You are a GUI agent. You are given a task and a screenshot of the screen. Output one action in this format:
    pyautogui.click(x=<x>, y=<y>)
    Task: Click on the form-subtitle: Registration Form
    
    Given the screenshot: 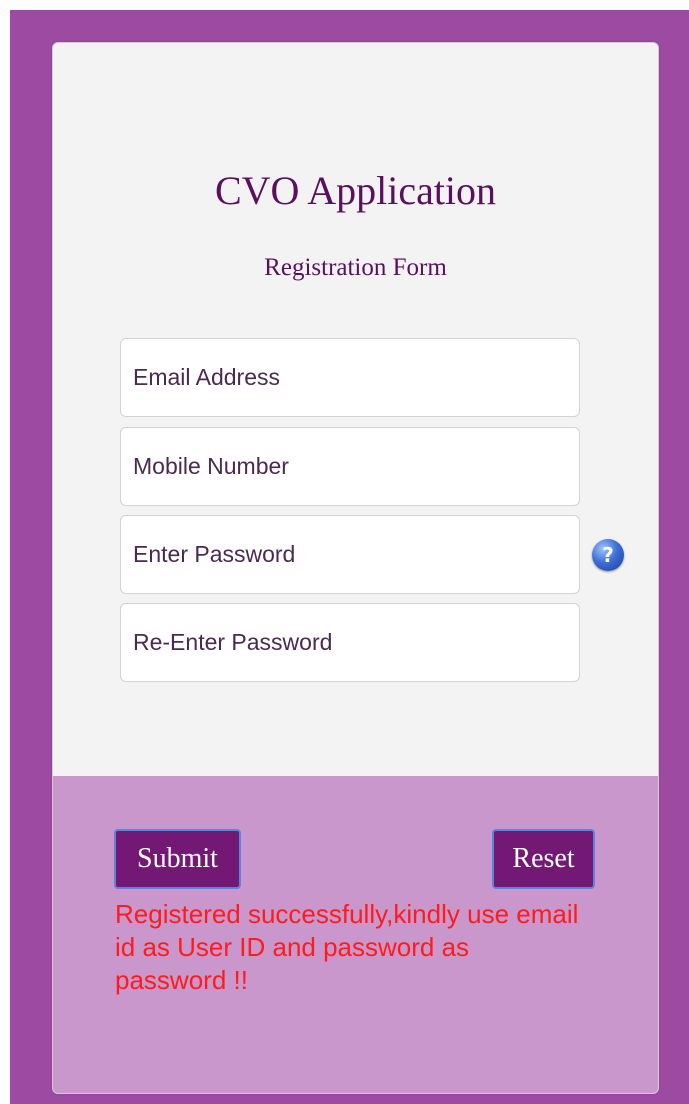 What is the action you would take?
    pyautogui.click(x=355, y=267)
    